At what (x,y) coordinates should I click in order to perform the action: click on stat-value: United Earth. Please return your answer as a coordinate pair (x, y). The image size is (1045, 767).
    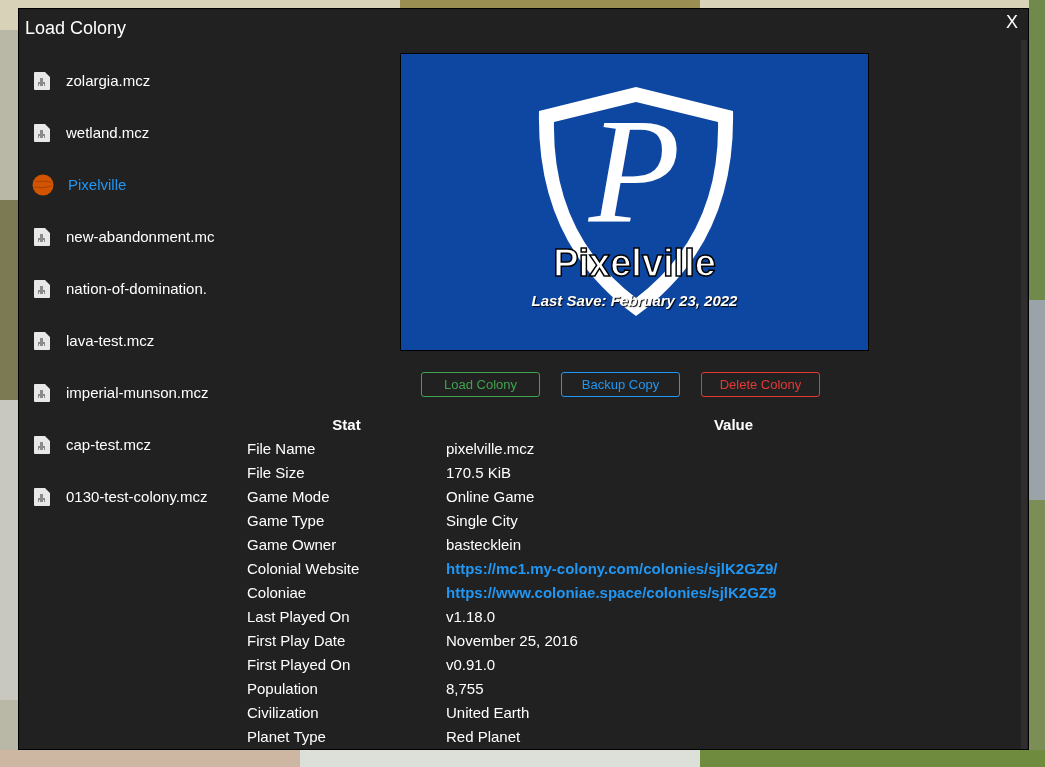
    Looking at the image, I should click on (488, 713).